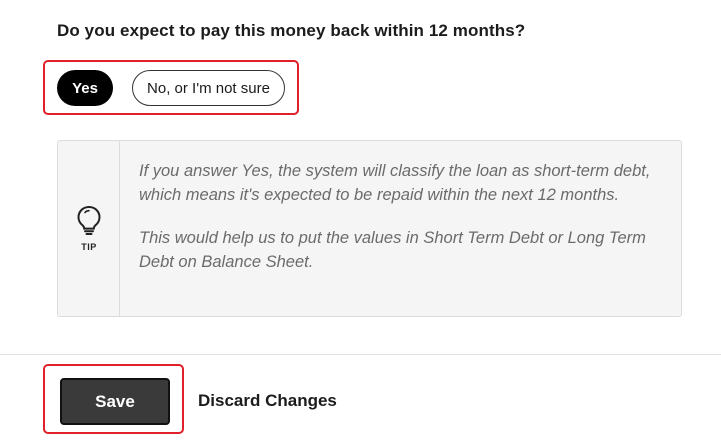  Describe the element at coordinates (85, 88) in the screenshot. I see `yes-option-button: Yes` at that location.